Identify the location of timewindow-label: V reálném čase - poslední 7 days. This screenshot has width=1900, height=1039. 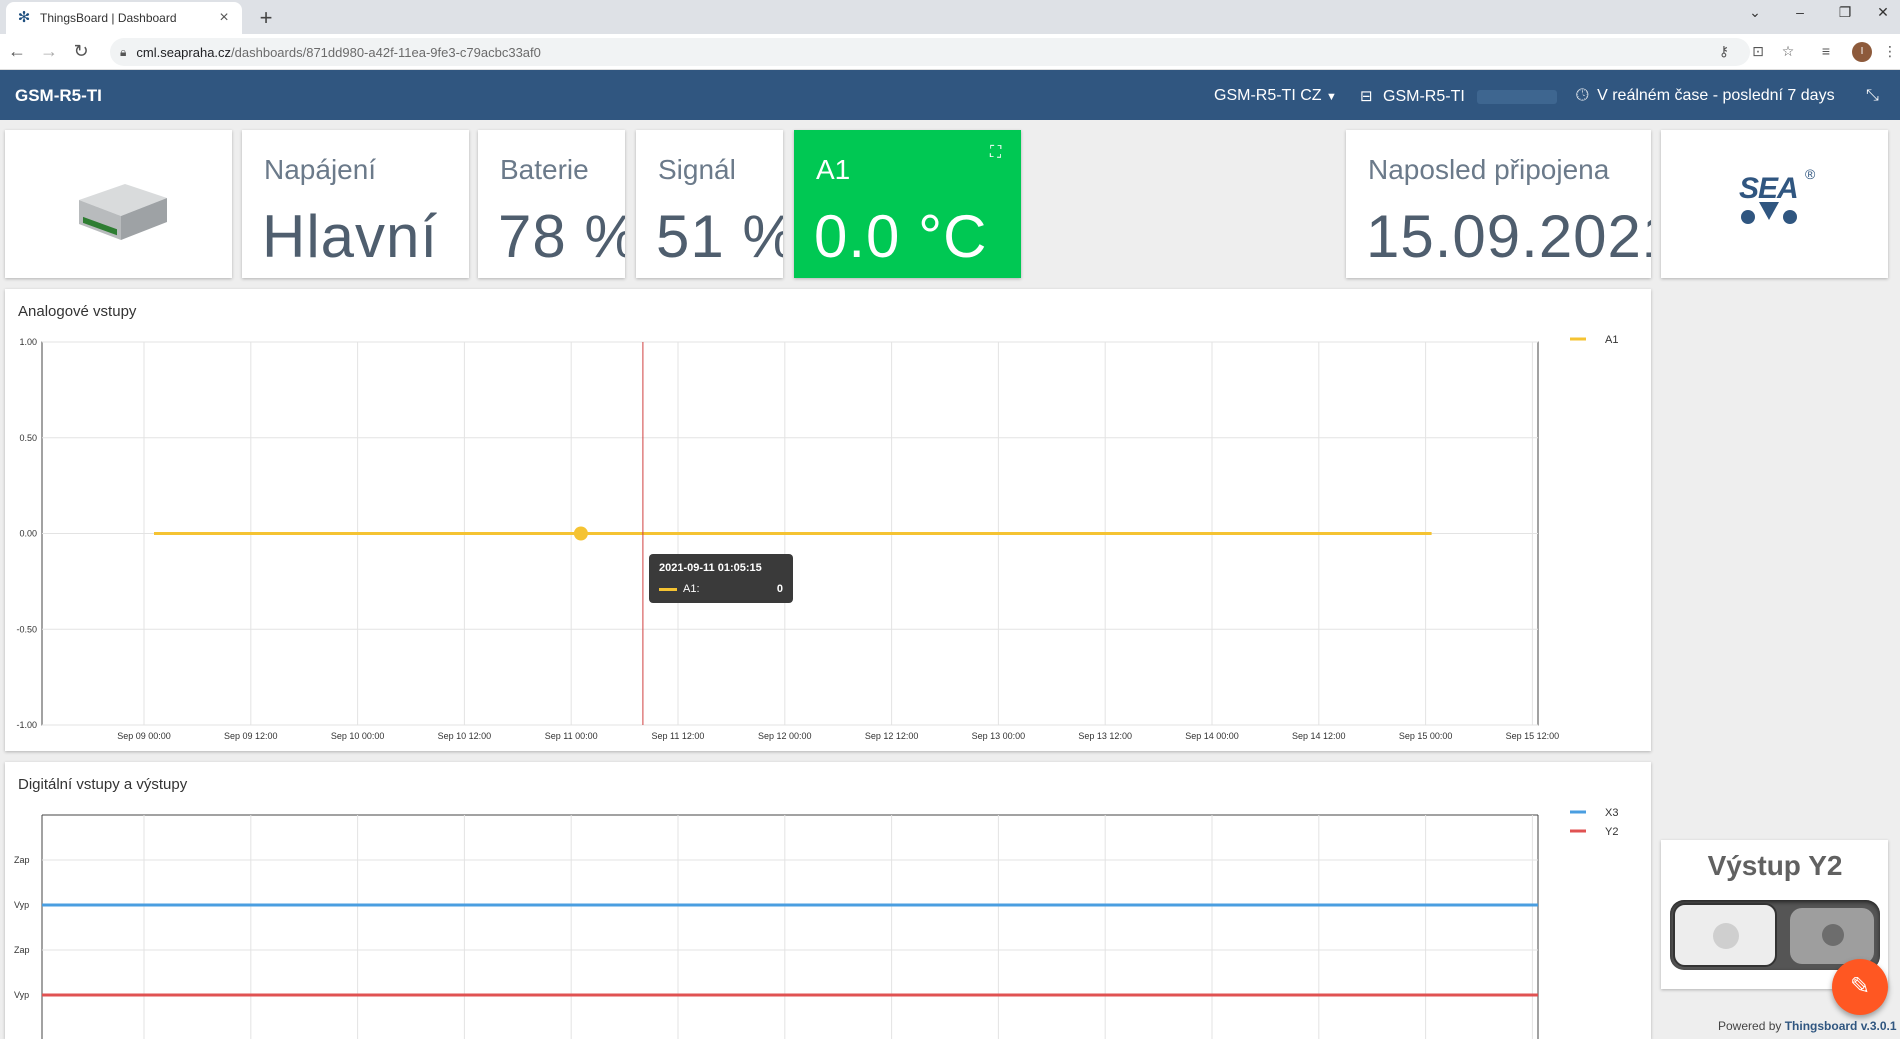
(1716, 95).